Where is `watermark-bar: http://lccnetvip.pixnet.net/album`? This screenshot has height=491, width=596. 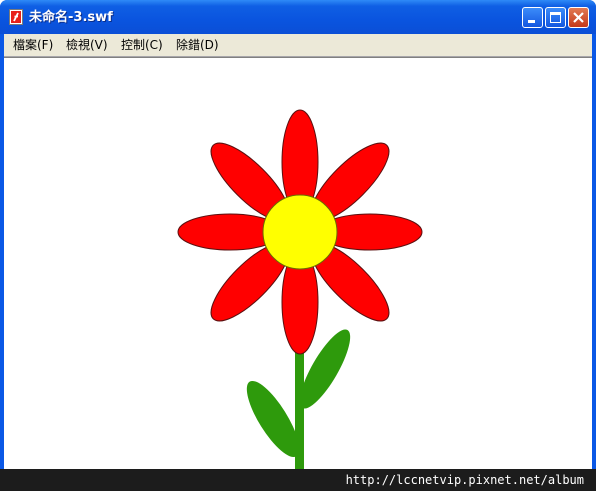
watermark-bar: http://lccnetvip.pixnet.net/album is located at coordinates (298, 480).